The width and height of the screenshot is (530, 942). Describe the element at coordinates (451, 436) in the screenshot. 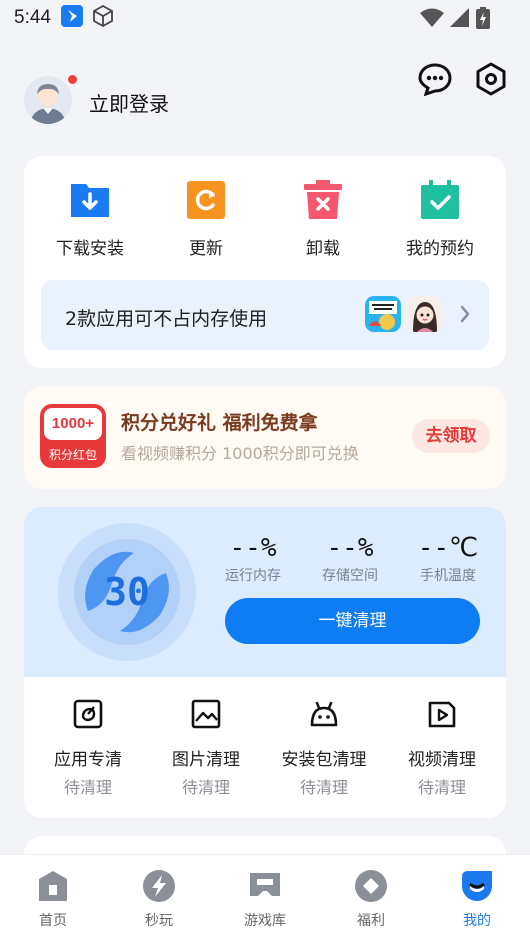

I see `claim-button: 去领取` at that location.